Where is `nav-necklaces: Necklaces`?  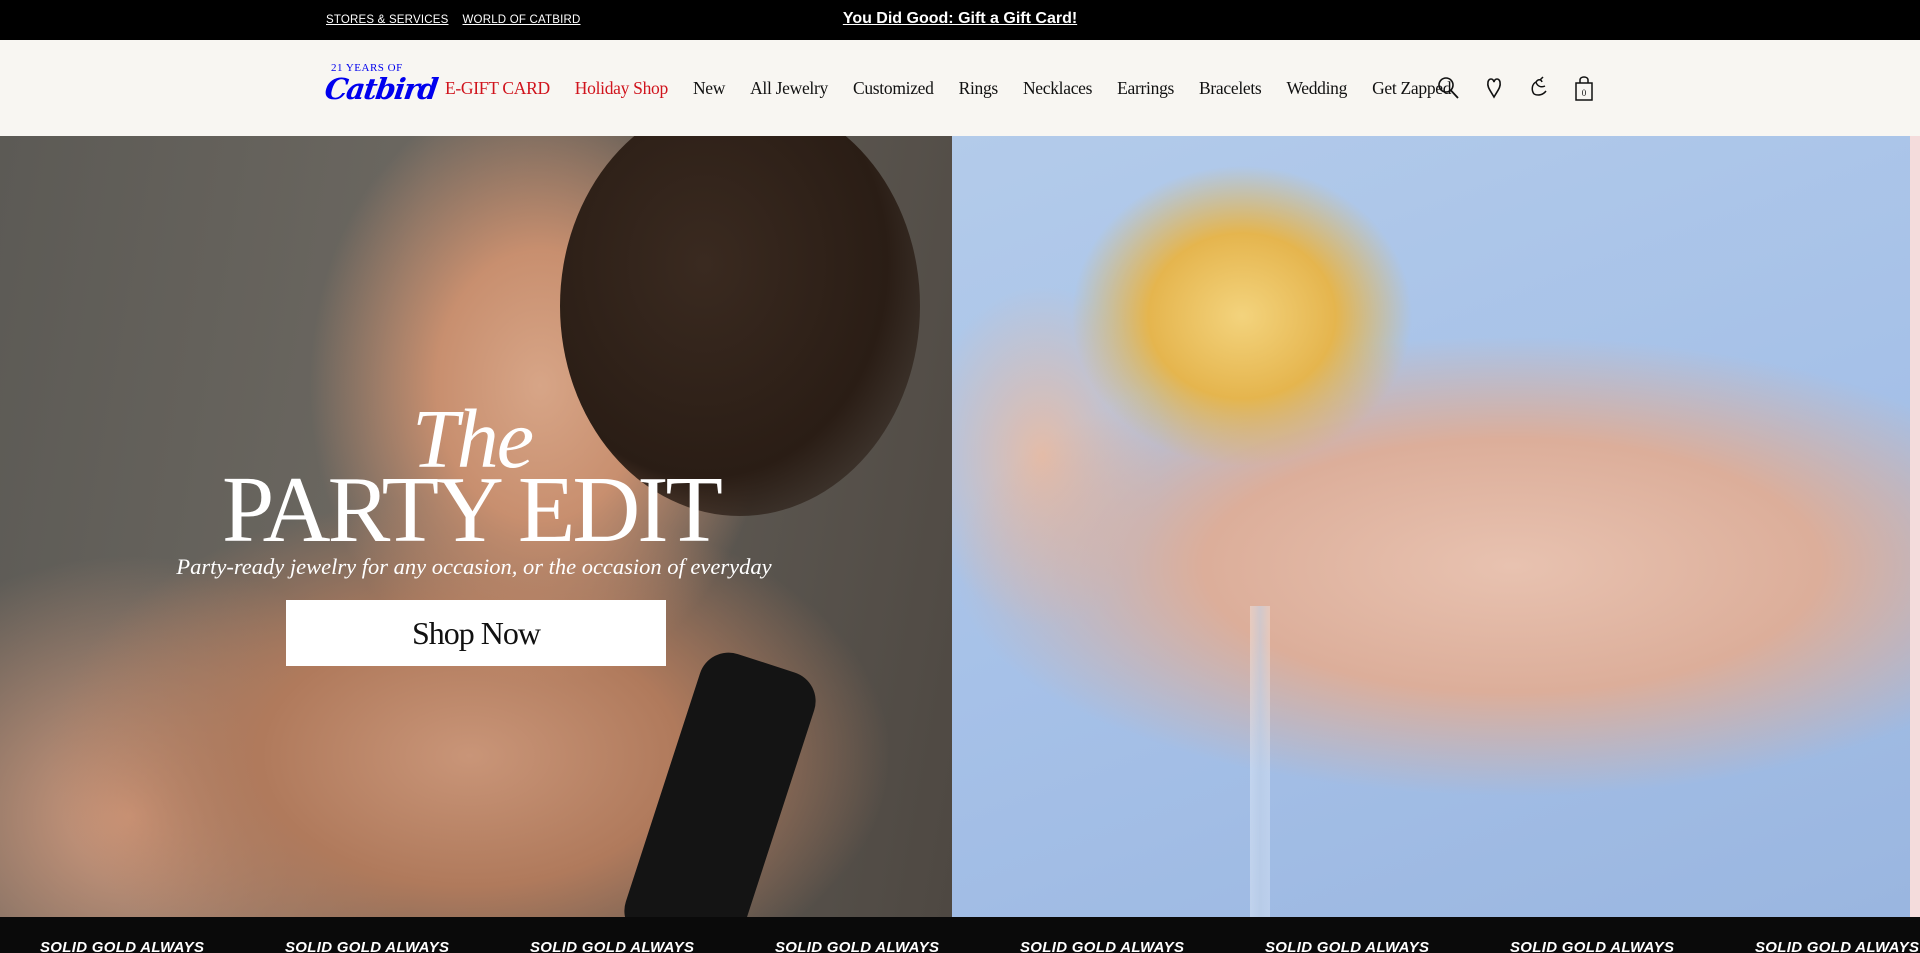
nav-necklaces: Necklaces is located at coordinates (1058, 88).